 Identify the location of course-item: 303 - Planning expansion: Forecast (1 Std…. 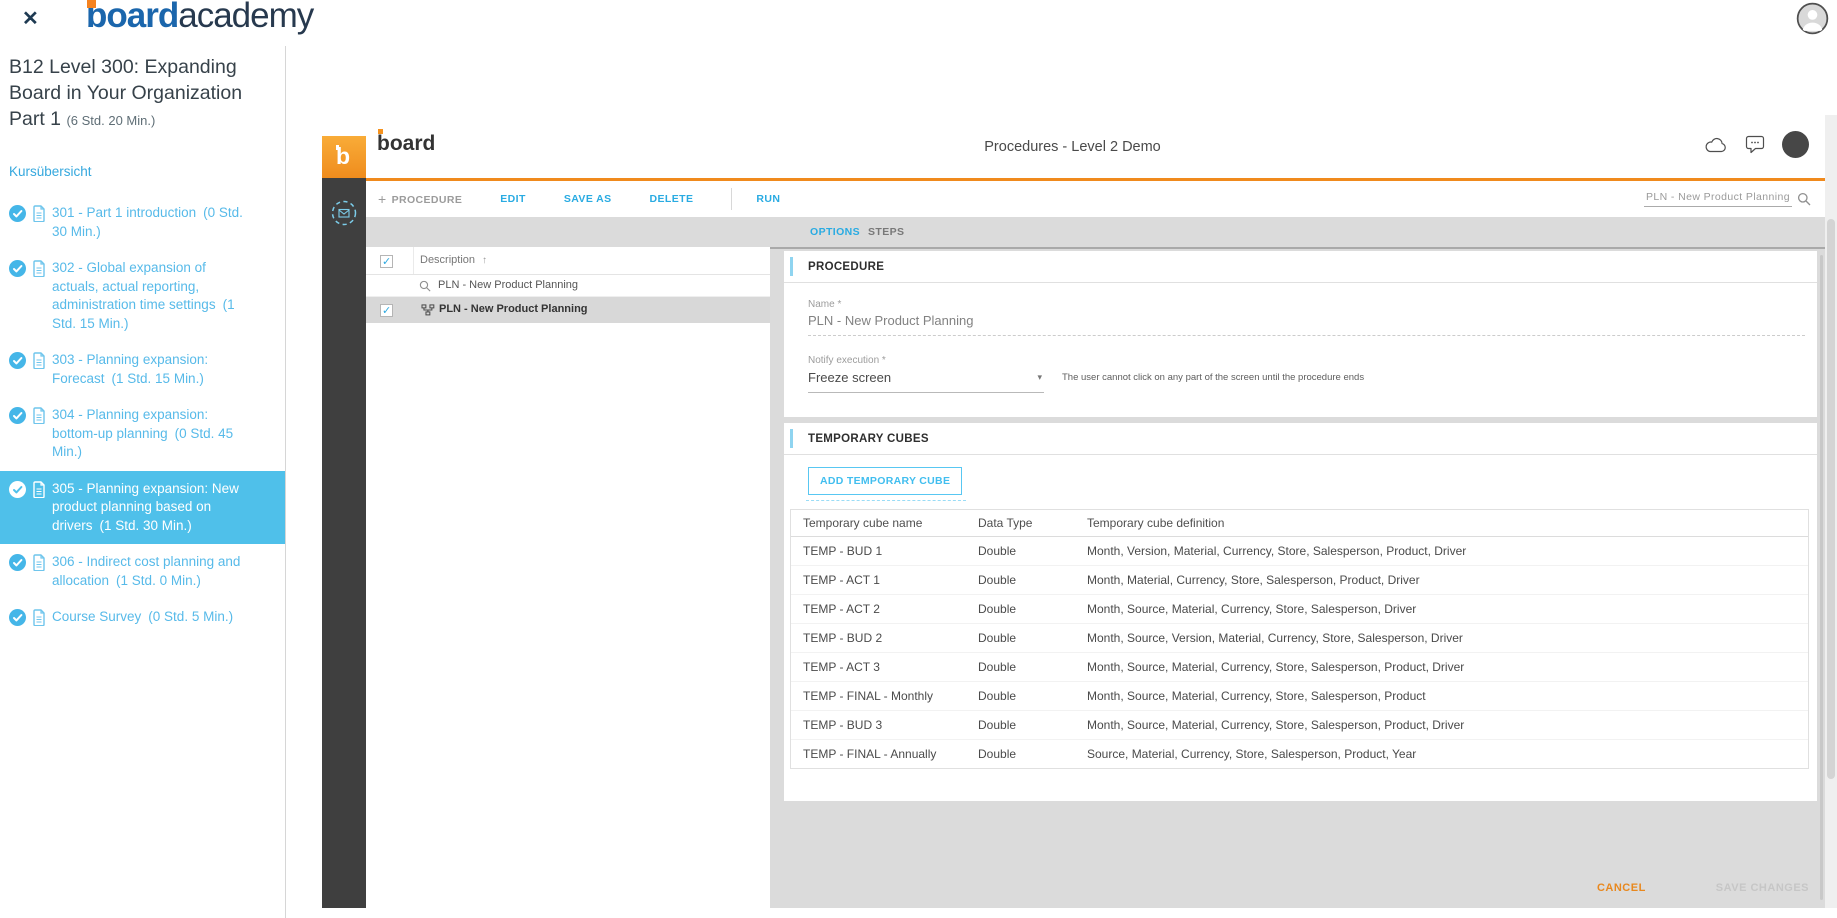
(142, 369).